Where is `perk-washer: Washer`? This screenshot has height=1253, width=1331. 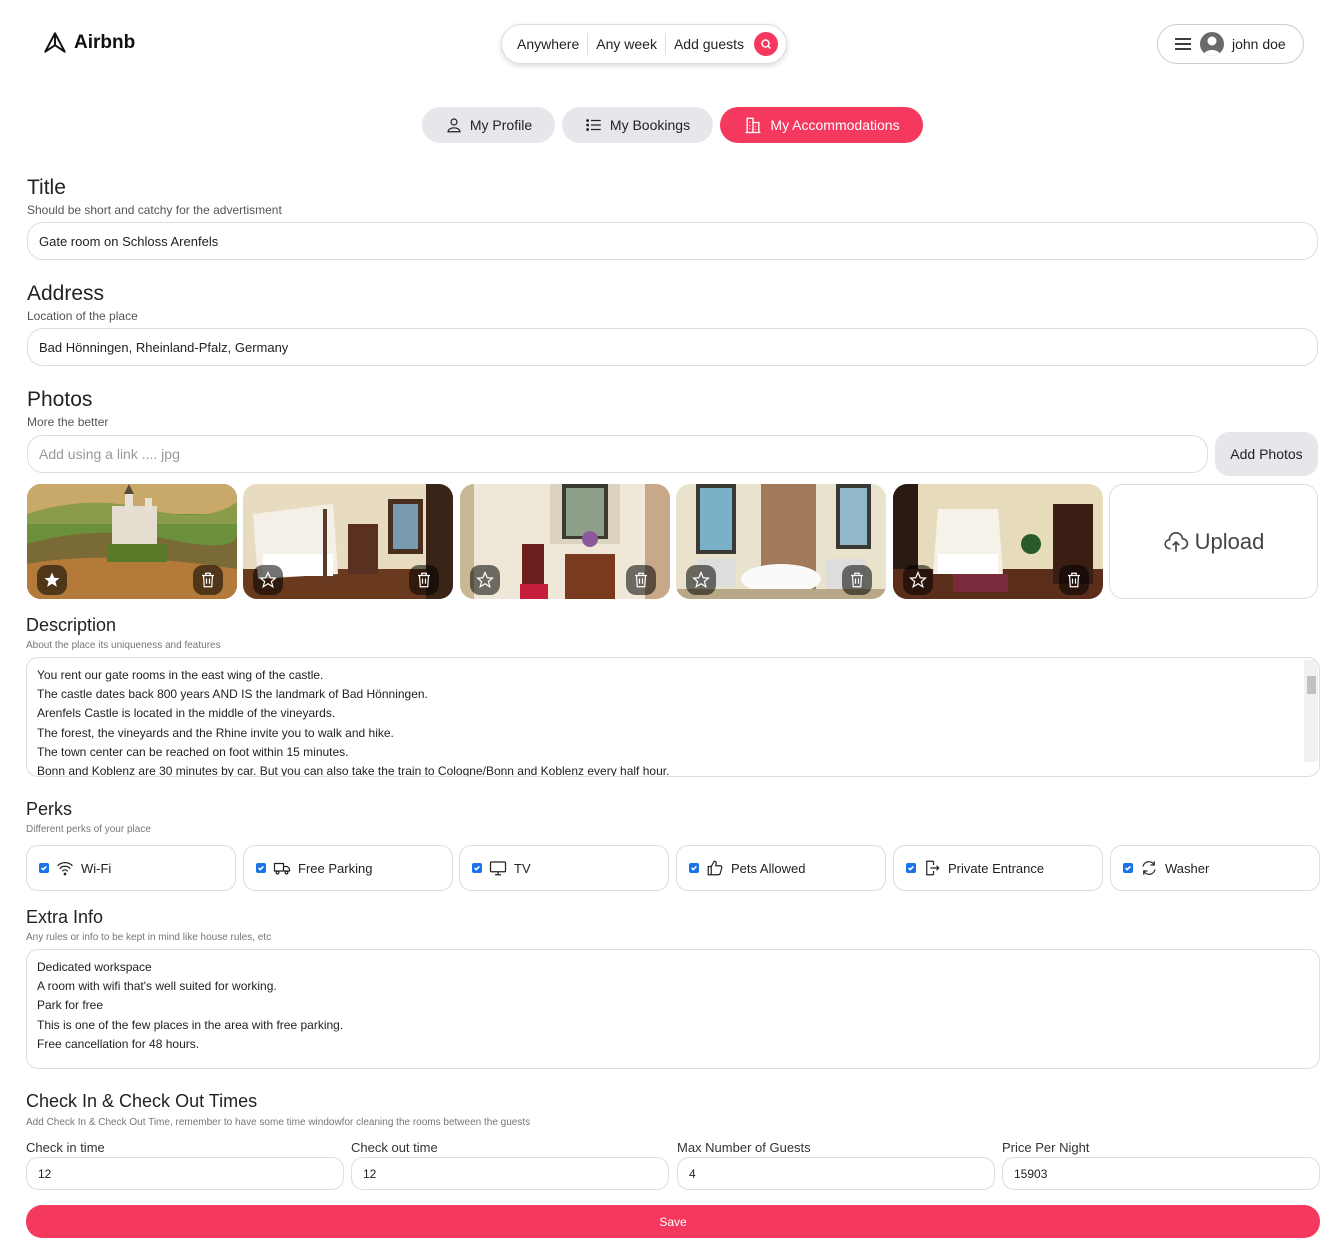 perk-washer: Washer is located at coordinates (1215, 868).